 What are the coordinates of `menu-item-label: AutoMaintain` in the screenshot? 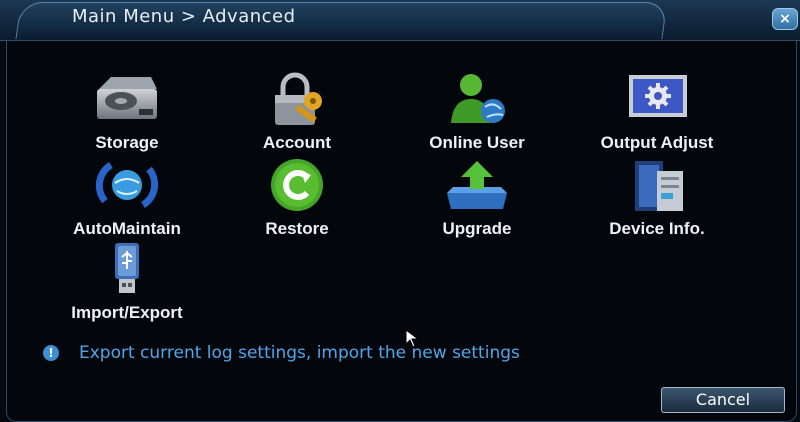 It's located at (127, 228).